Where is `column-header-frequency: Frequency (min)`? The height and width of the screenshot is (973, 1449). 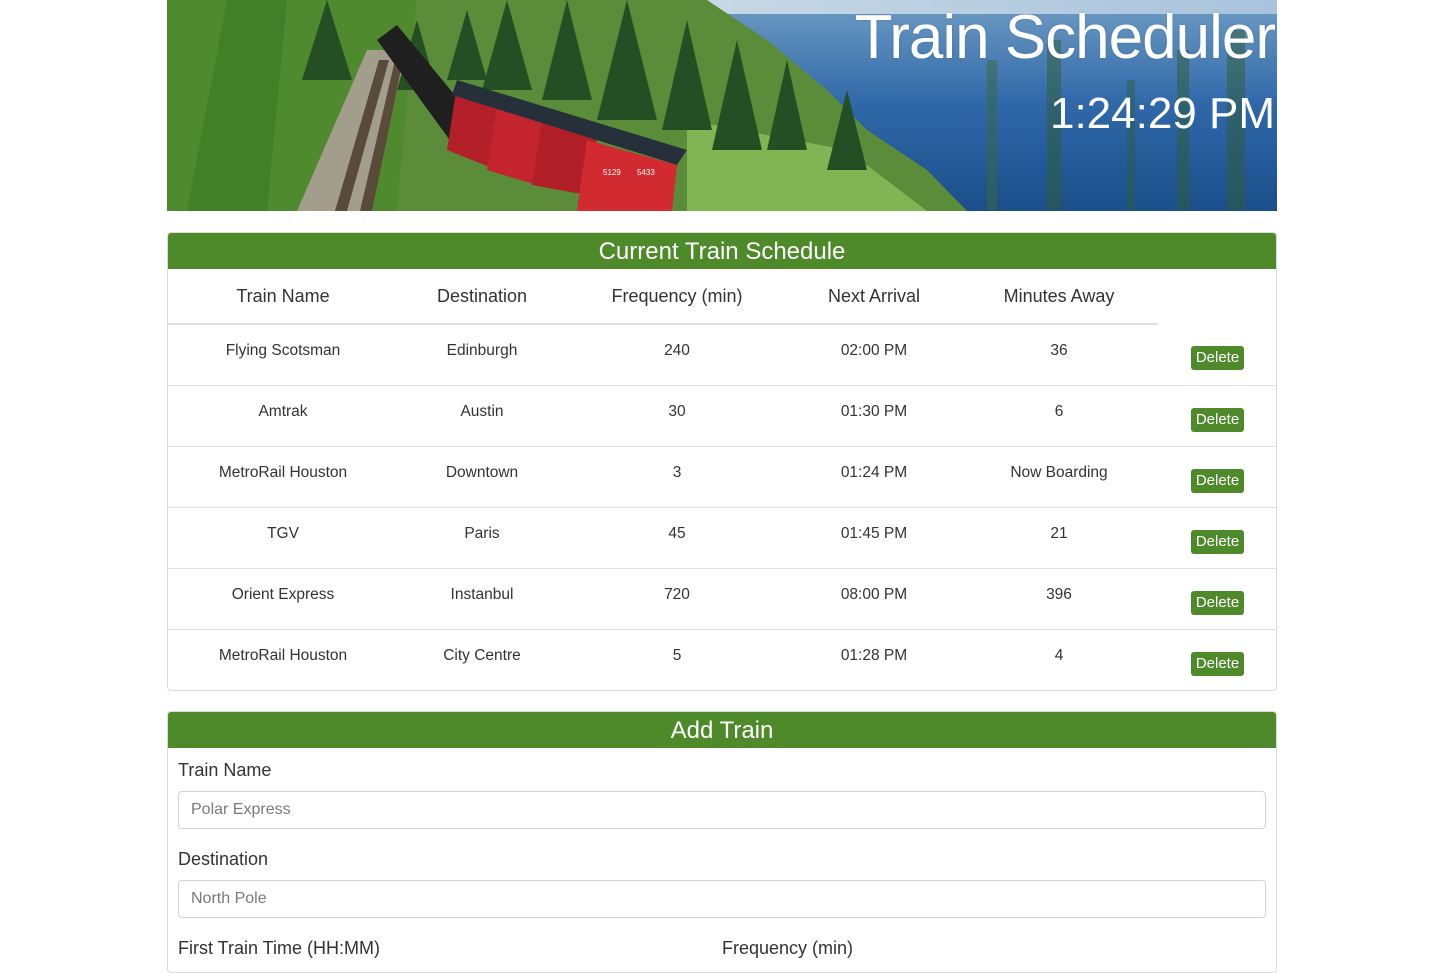 column-header-frequency: Frequency (min) is located at coordinates (677, 297).